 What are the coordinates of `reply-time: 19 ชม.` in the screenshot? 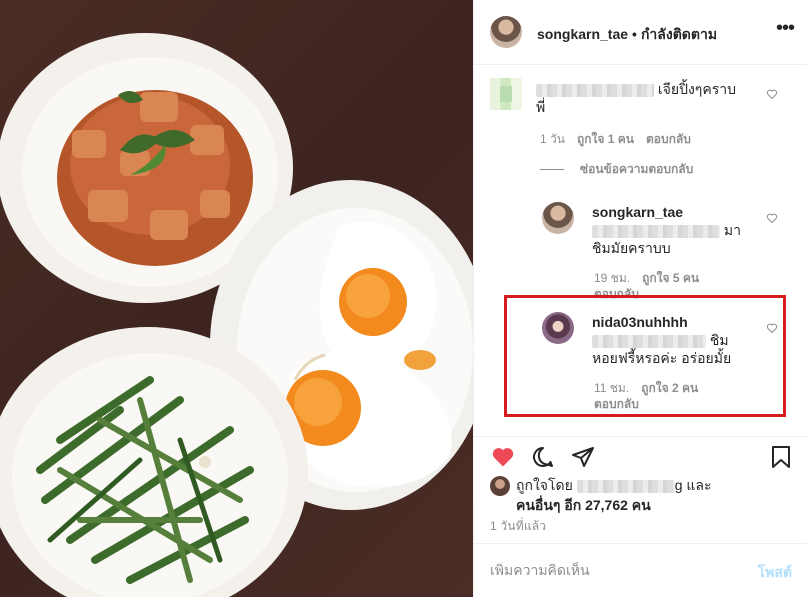 It's located at (612, 278).